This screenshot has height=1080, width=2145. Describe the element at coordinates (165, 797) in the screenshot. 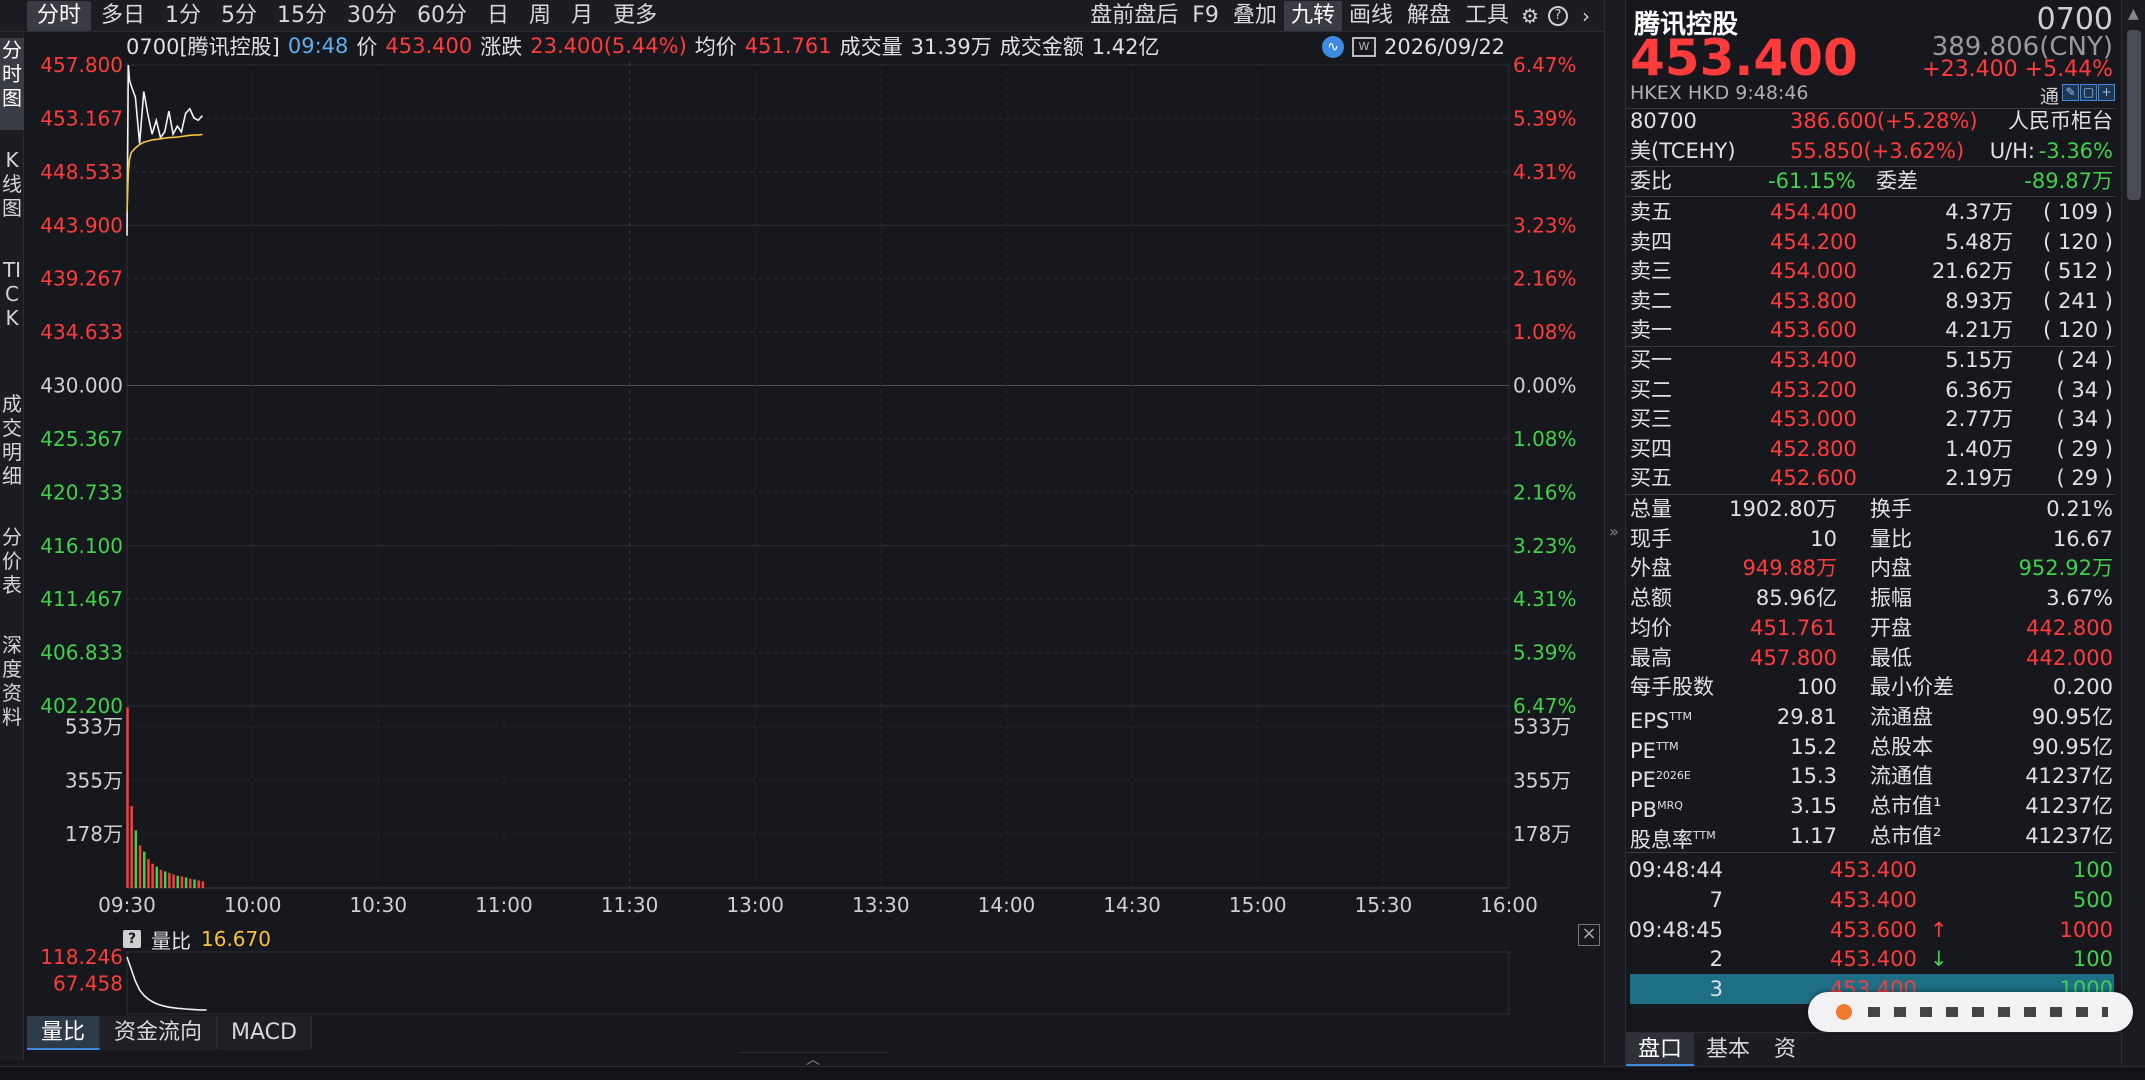

I see `volume-bars` at that location.